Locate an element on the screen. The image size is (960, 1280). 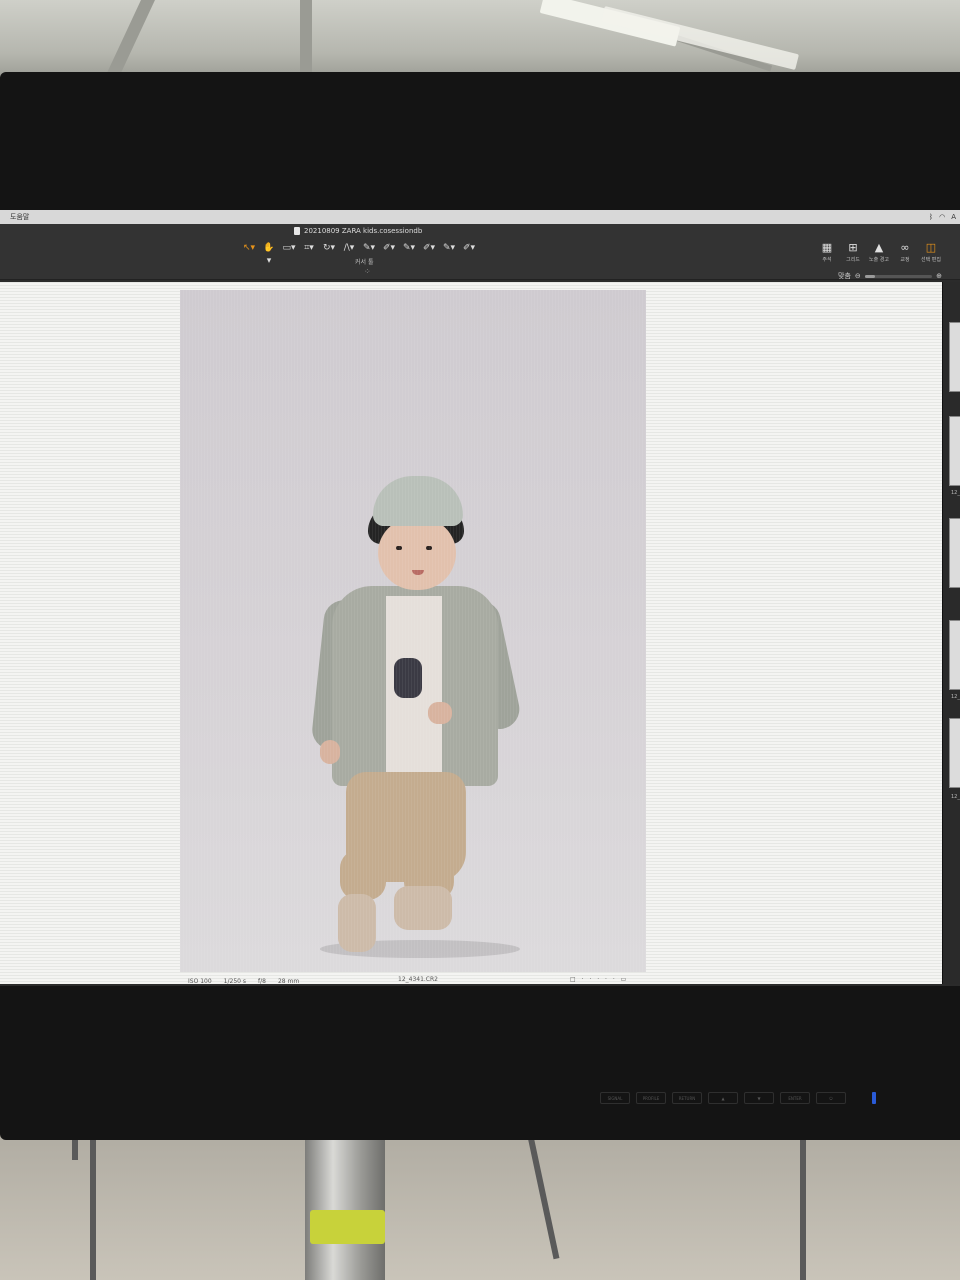
child-sleeve-right is located at coordinates (490, 665).